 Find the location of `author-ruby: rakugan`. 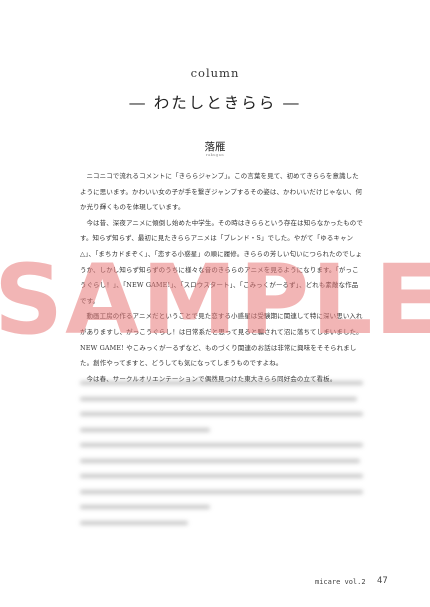

author-ruby: rakugan is located at coordinates (215, 155).